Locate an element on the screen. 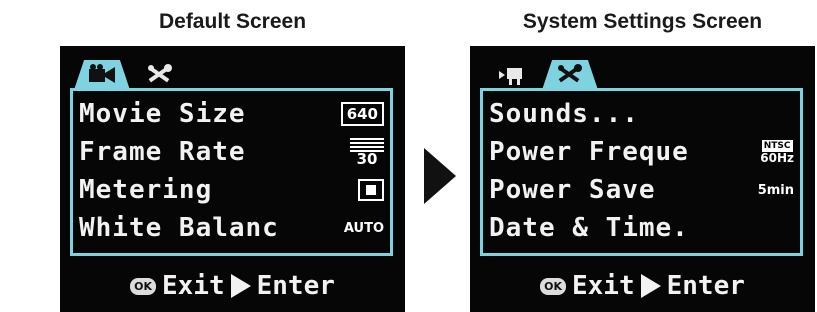  frame-rate-icon: 30 is located at coordinates (367, 153).